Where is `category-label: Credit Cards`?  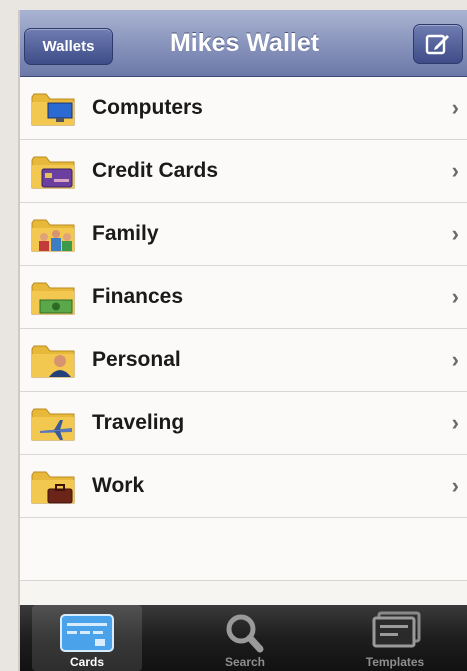 category-label: Credit Cards is located at coordinates (155, 170).